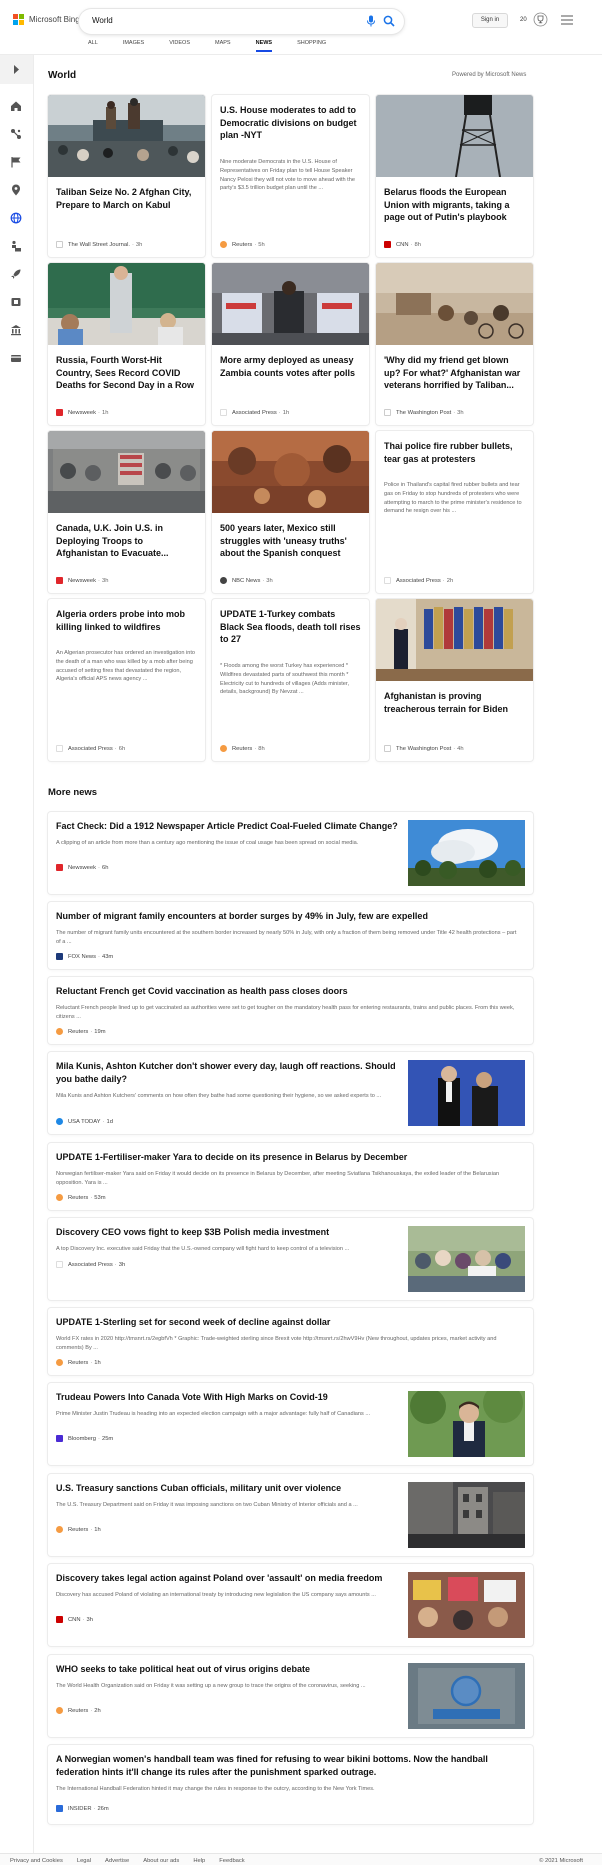 Image resolution: width=602 pixels, height=1865 pixels. Describe the element at coordinates (82, 580) in the screenshot. I see `news-card-source: Newsweek · 3h` at that location.